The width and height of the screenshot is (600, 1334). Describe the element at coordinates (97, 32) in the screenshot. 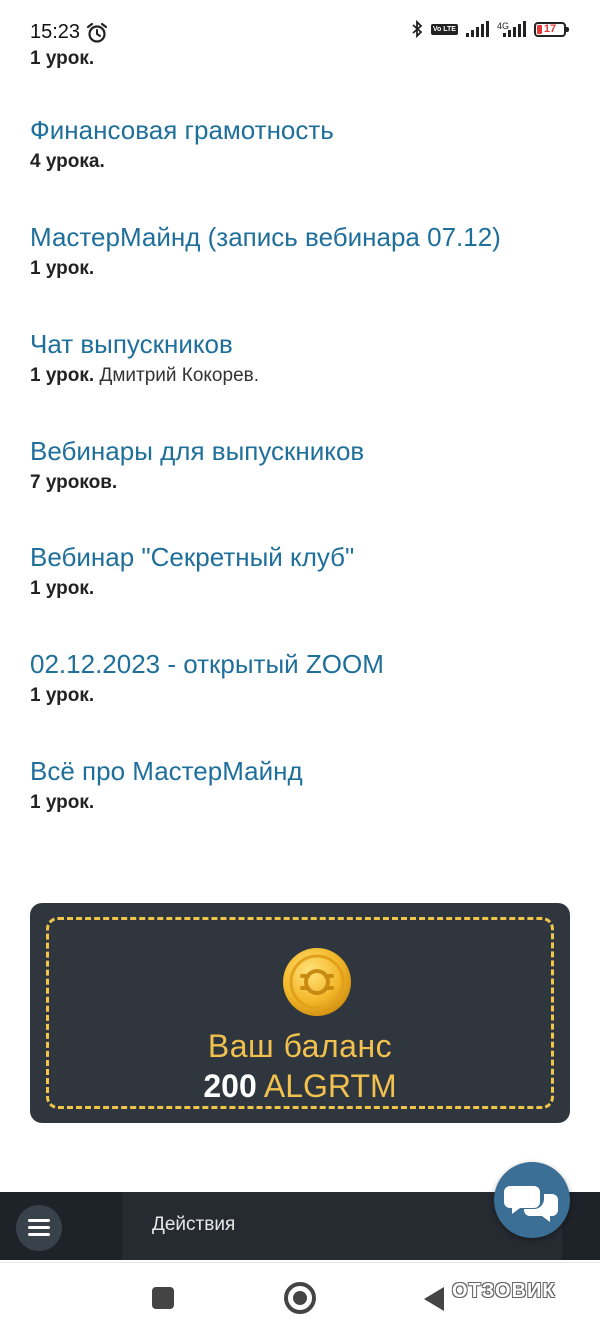

I see `alarm-clock-icon` at that location.